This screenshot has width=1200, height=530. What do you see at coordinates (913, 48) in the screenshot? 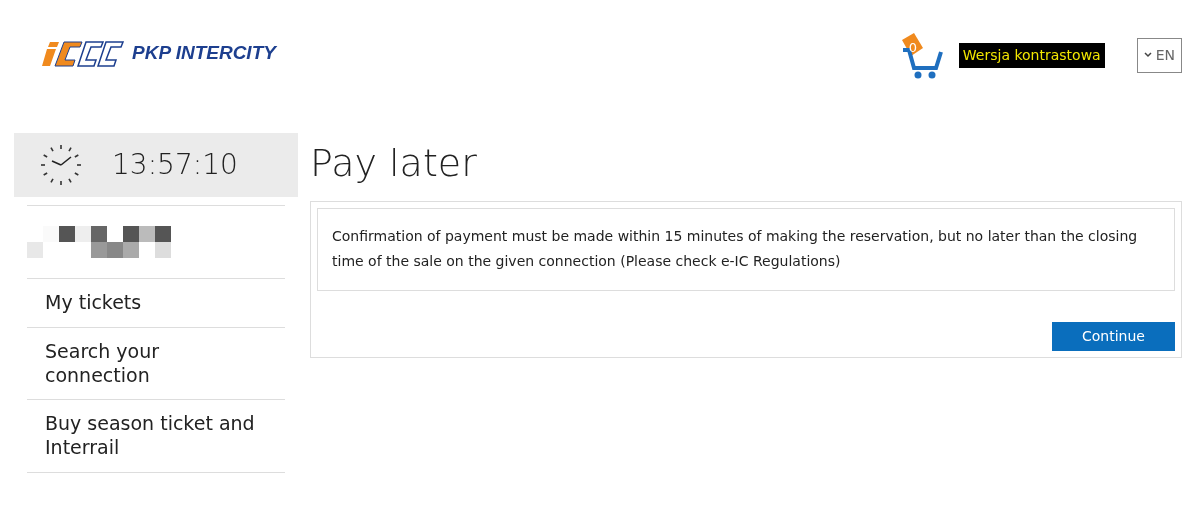
I see `cart-count: 0` at bounding box center [913, 48].